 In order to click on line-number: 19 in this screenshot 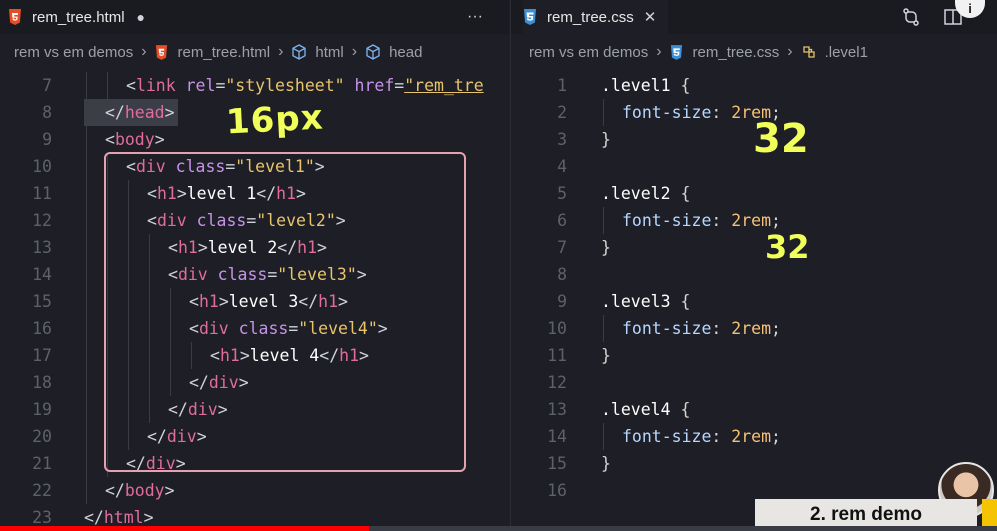, I will do `click(42, 409)`.